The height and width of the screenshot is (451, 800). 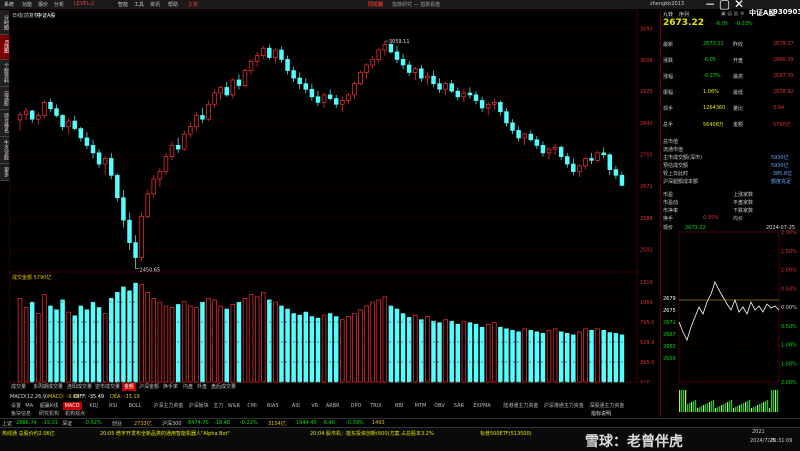 What do you see at coordinates (481, 406) in the screenshot?
I see `indicator-tab: EXPMA` at bounding box center [481, 406].